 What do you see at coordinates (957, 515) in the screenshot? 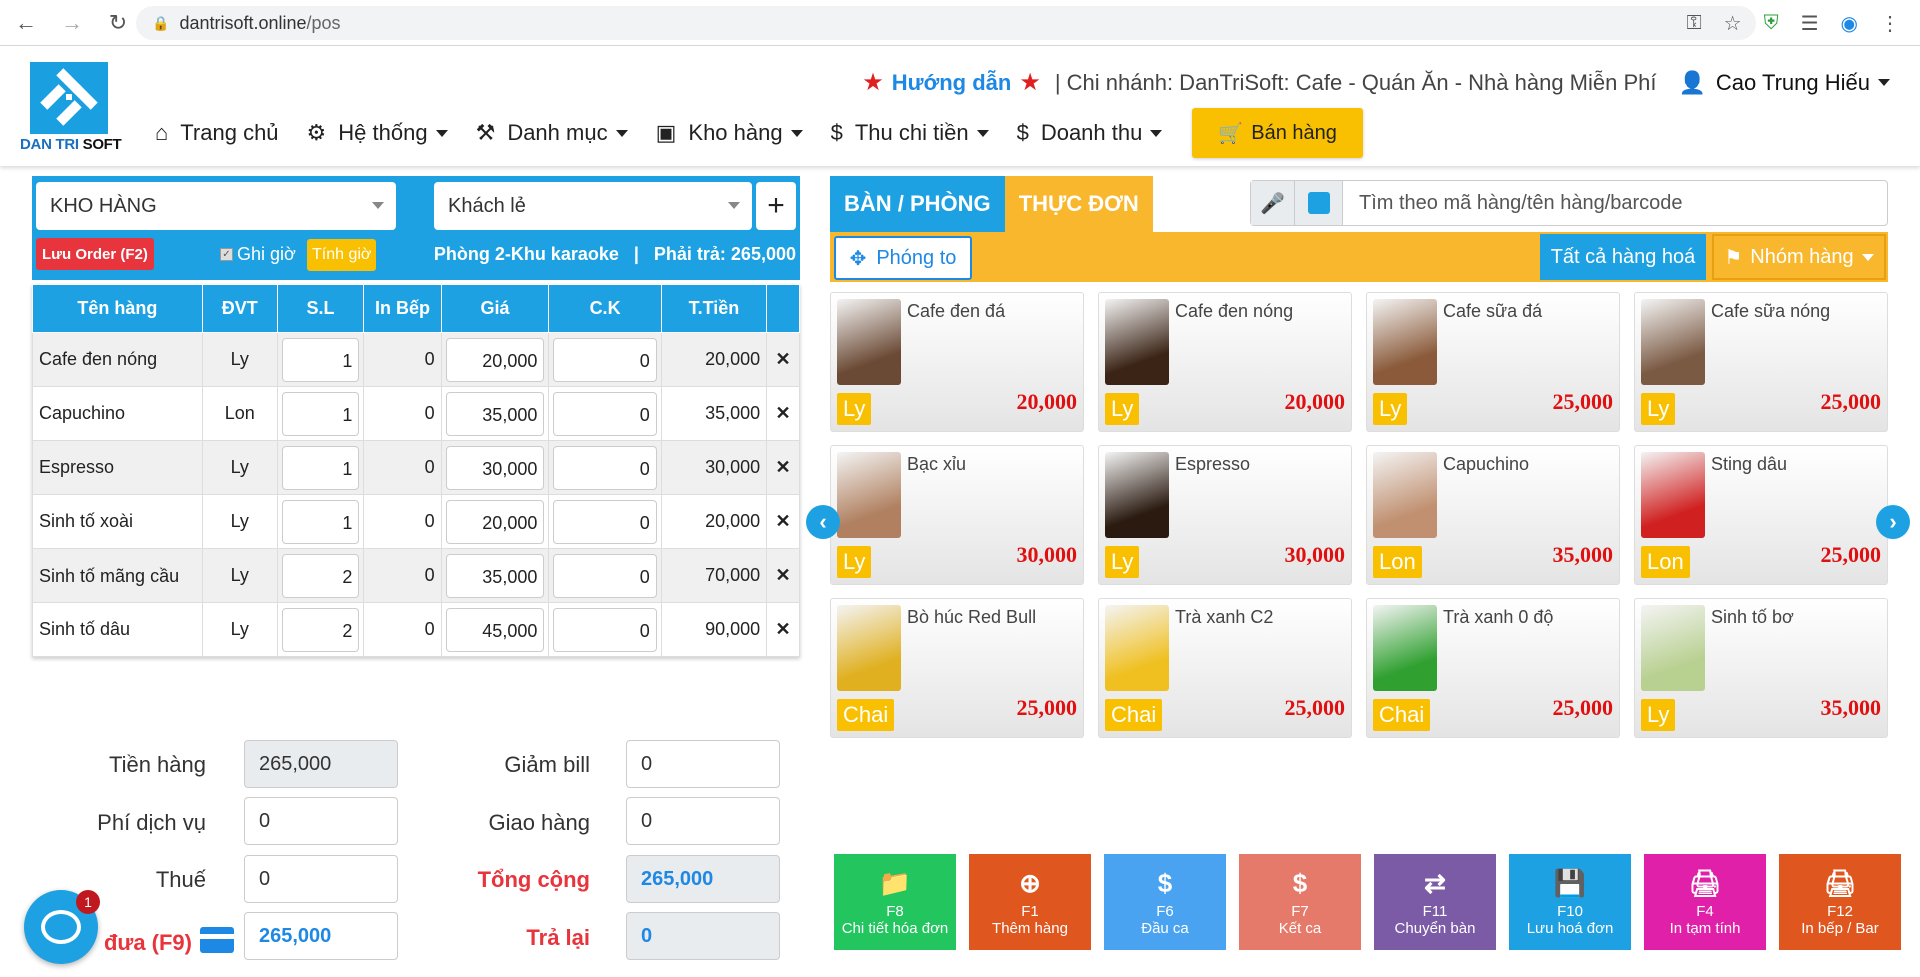
I see `product-card: Bạc xỉu Ly 30,000` at bounding box center [957, 515].